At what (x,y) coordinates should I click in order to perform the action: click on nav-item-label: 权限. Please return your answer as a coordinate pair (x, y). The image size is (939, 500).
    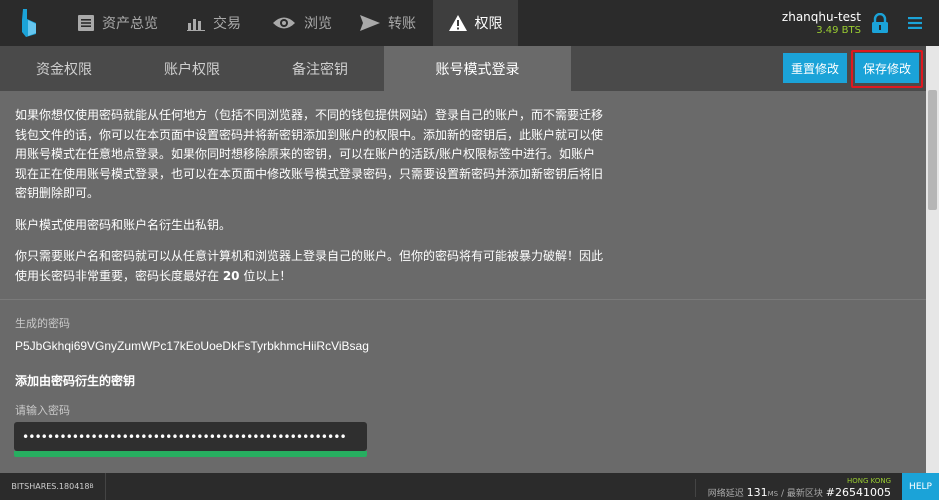
    Looking at the image, I should click on (488, 24).